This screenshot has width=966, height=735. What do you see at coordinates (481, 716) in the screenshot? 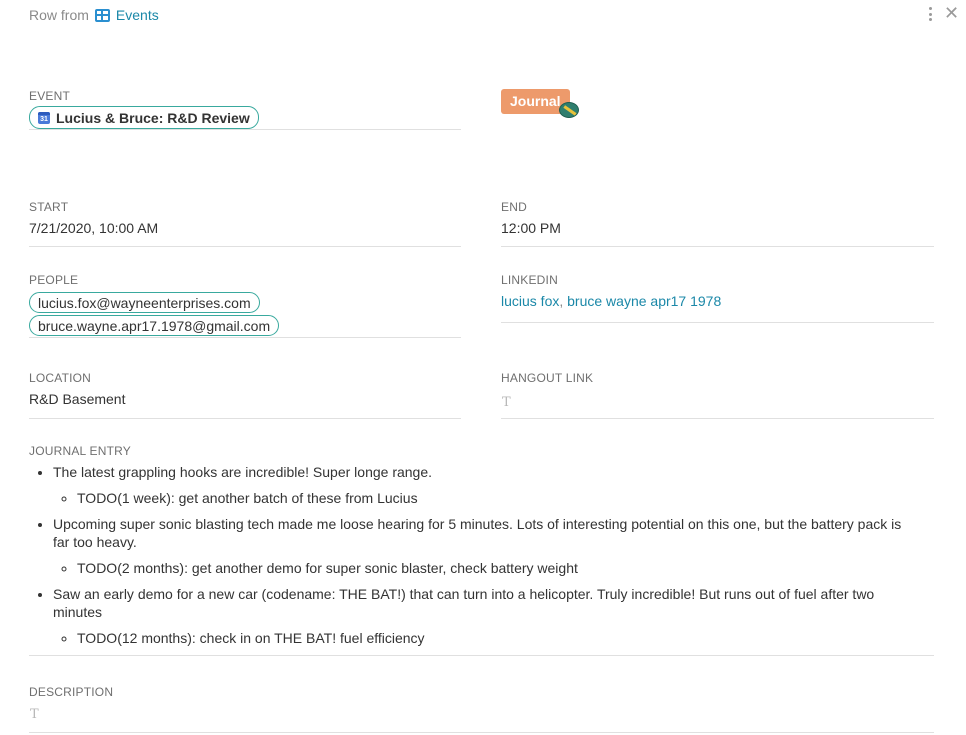
I see `description-input: T` at bounding box center [481, 716].